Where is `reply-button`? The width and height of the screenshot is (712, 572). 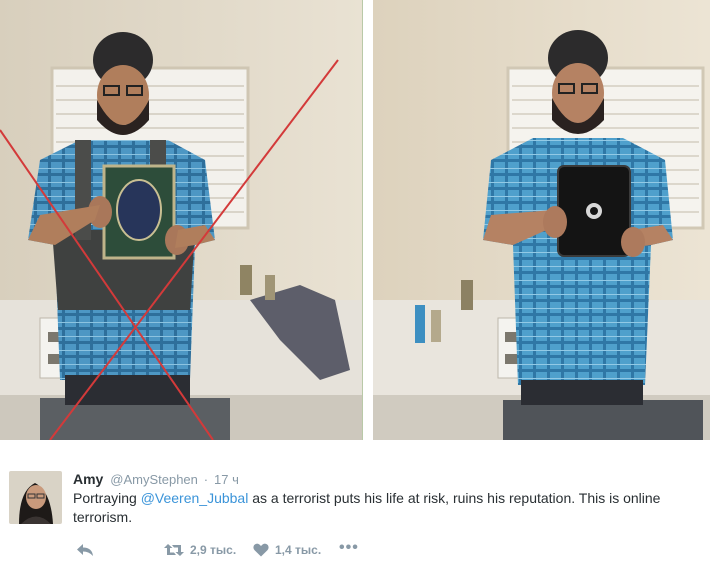 reply-button is located at coordinates (85, 550).